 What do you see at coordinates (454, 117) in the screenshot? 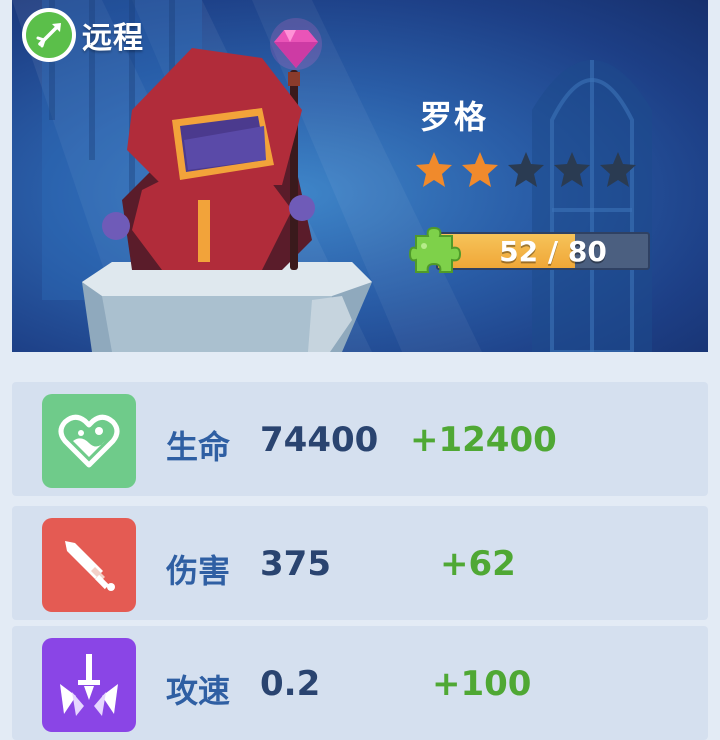
I see `hero-name: 罗格` at bounding box center [454, 117].